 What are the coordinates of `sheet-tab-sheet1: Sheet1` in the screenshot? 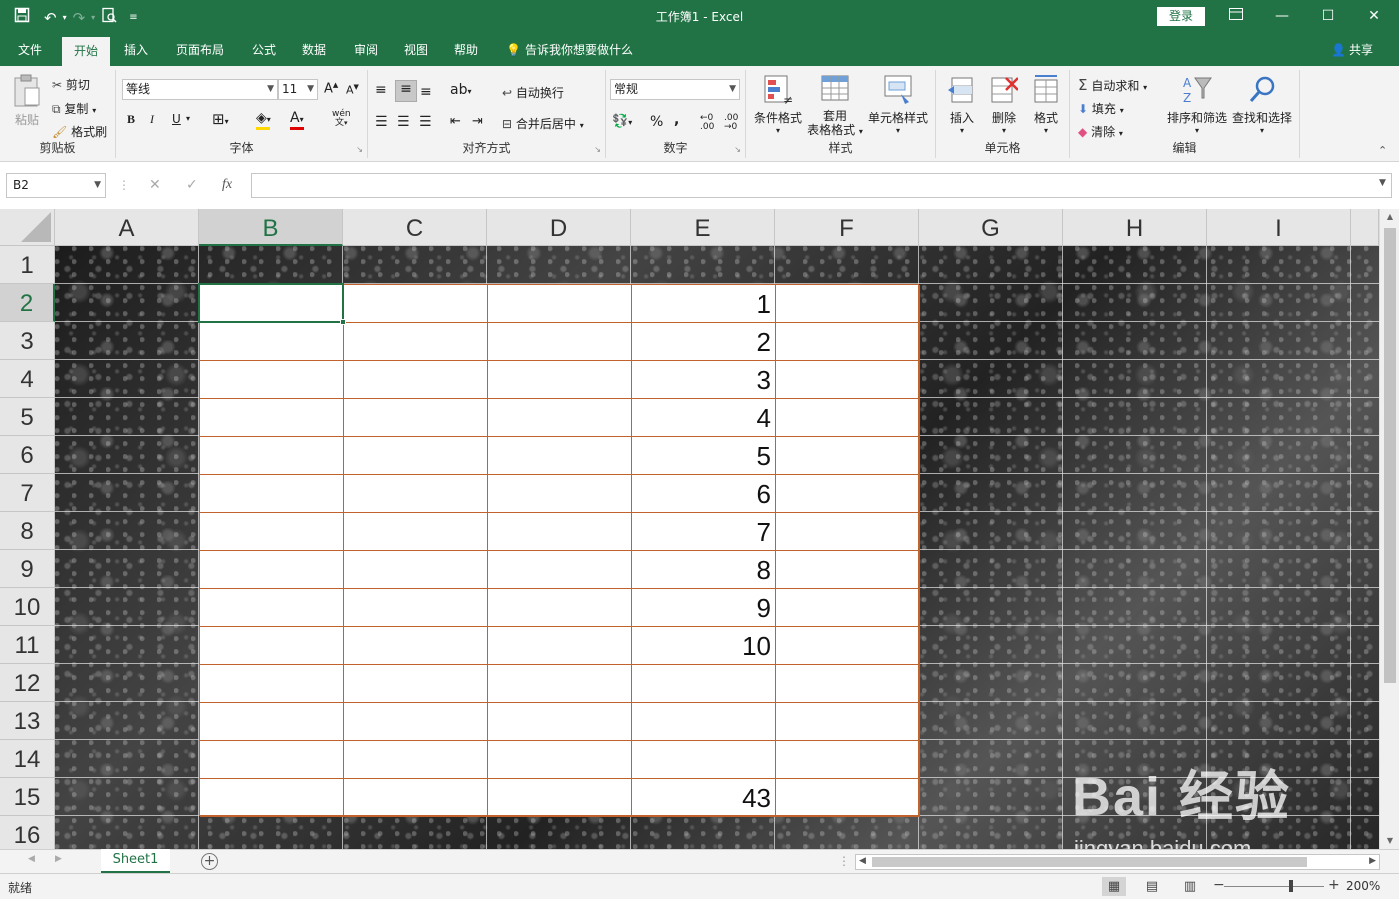 It's located at (135, 861).